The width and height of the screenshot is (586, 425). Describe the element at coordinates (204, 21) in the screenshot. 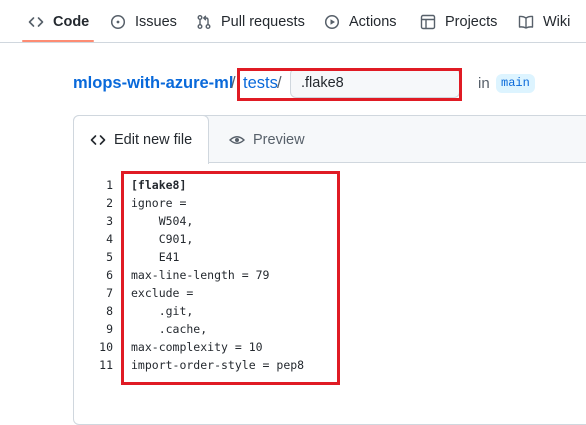

I see `pull-request-icon` at that location.